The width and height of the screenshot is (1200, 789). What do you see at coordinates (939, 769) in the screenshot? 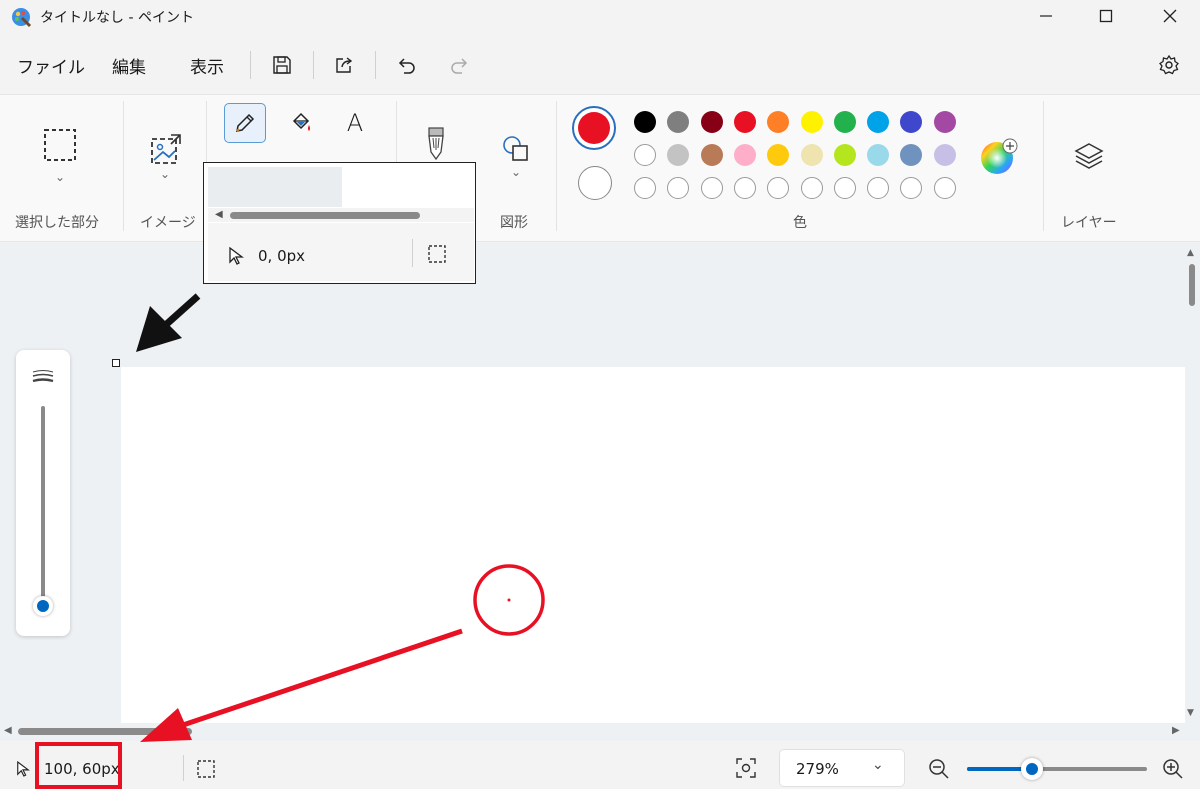
I see `zoom-out-icon` at bounding box center [939, 769].